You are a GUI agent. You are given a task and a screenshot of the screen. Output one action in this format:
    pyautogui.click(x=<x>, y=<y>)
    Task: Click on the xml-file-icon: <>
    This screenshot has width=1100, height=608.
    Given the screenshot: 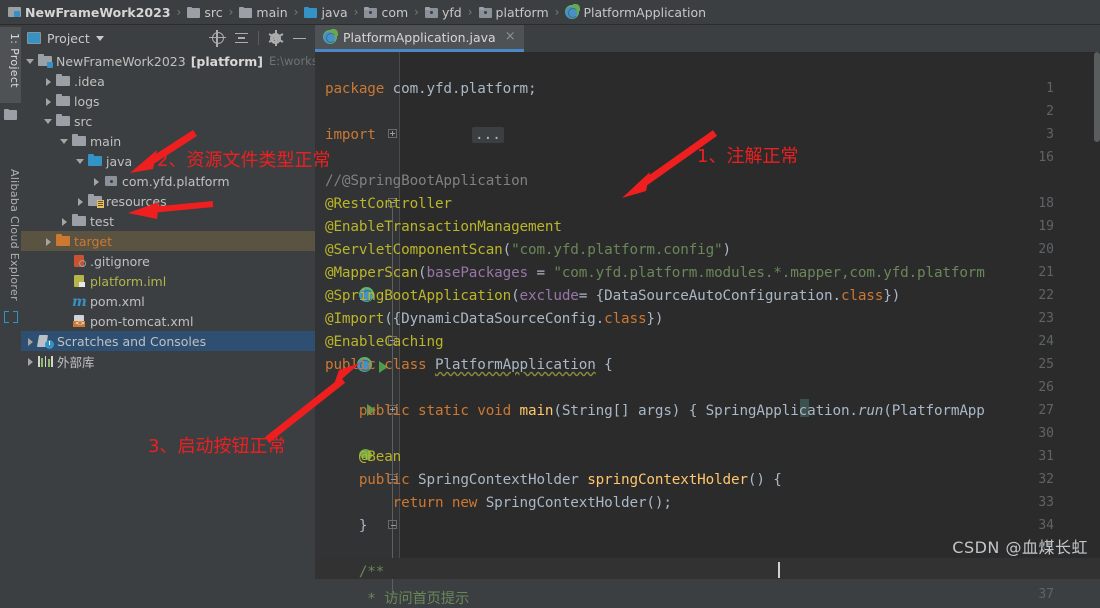 What is the action you would take?
    pyautogui.click(x=79, y=321)
    